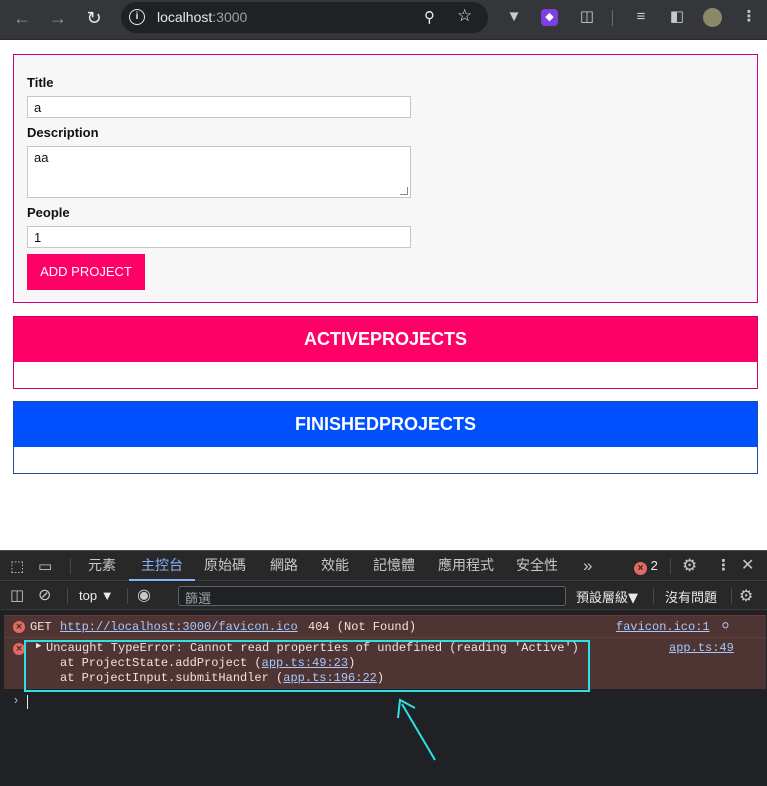  Describe the element at coordinates (549, 17) in the screenshot. I see `extension-icon: ◆` at that location.